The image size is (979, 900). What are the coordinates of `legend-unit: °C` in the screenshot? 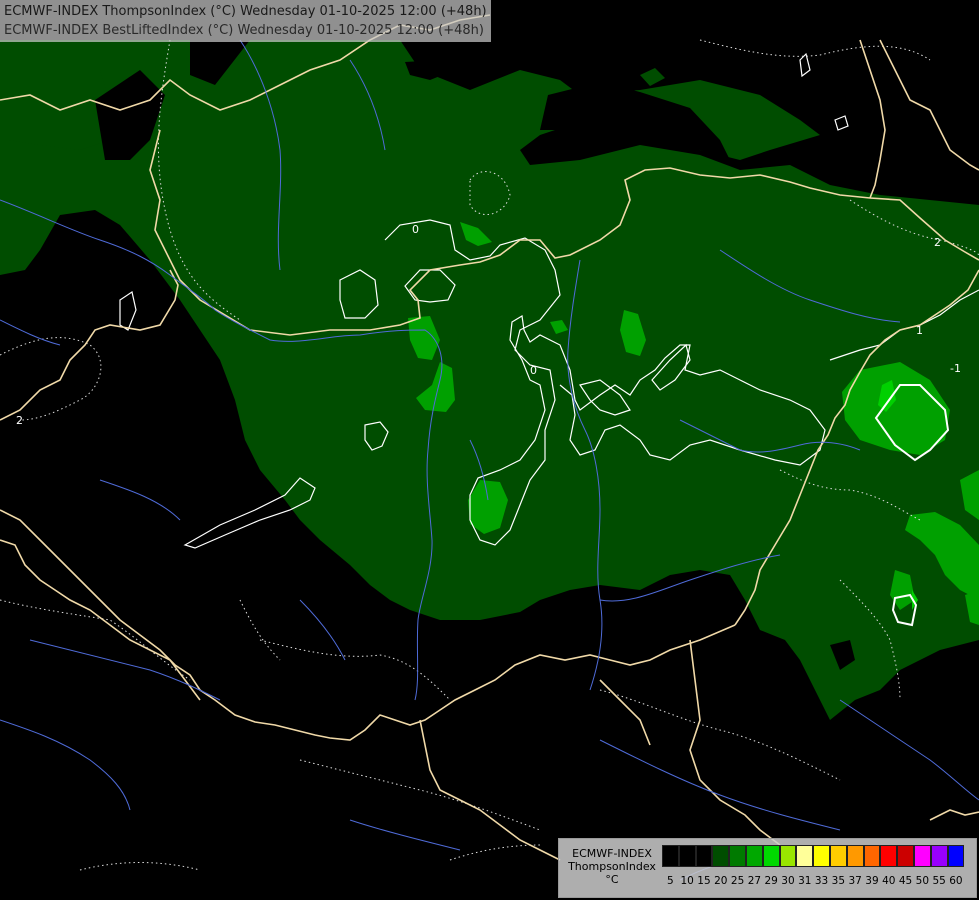 It's located at (612, 879).